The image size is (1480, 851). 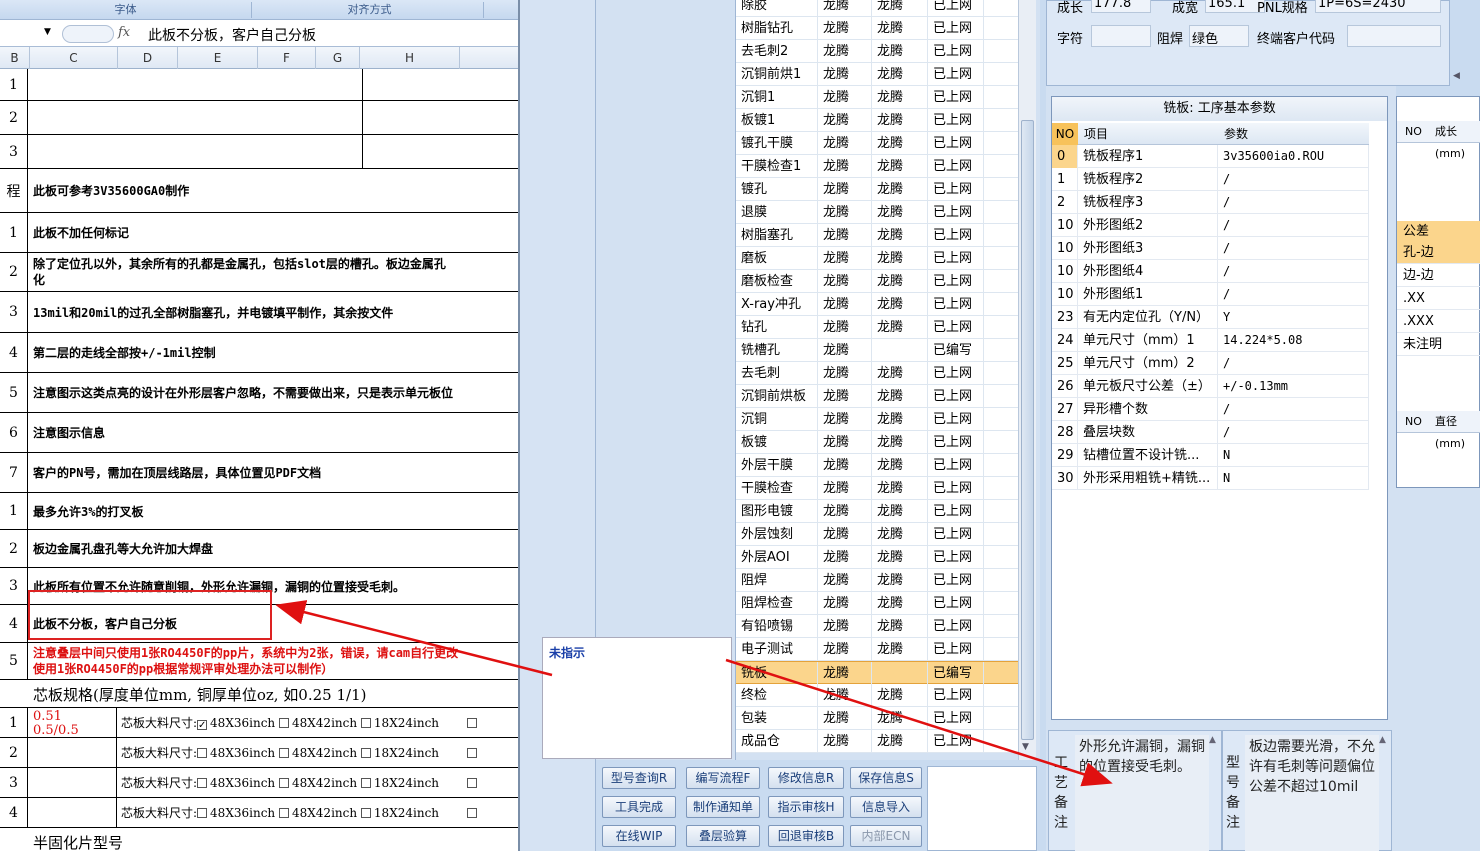 I want to click on process-row: 板镀1 龙腾 龙腾 已上网, so click(x=877, y=120).